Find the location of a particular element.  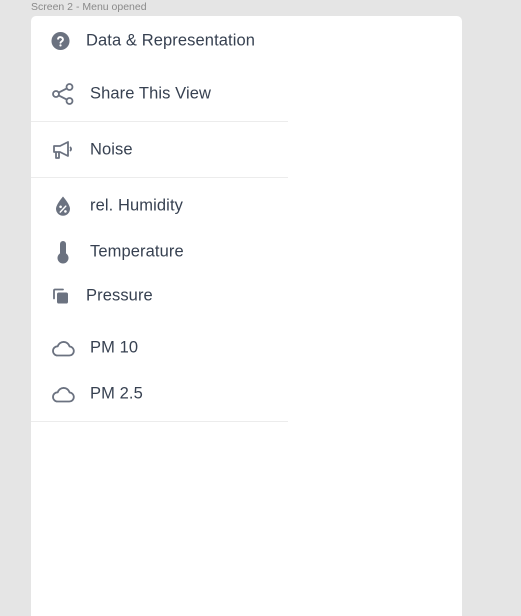

menu-item-label: Pressure is located at coordinates (119, 295).